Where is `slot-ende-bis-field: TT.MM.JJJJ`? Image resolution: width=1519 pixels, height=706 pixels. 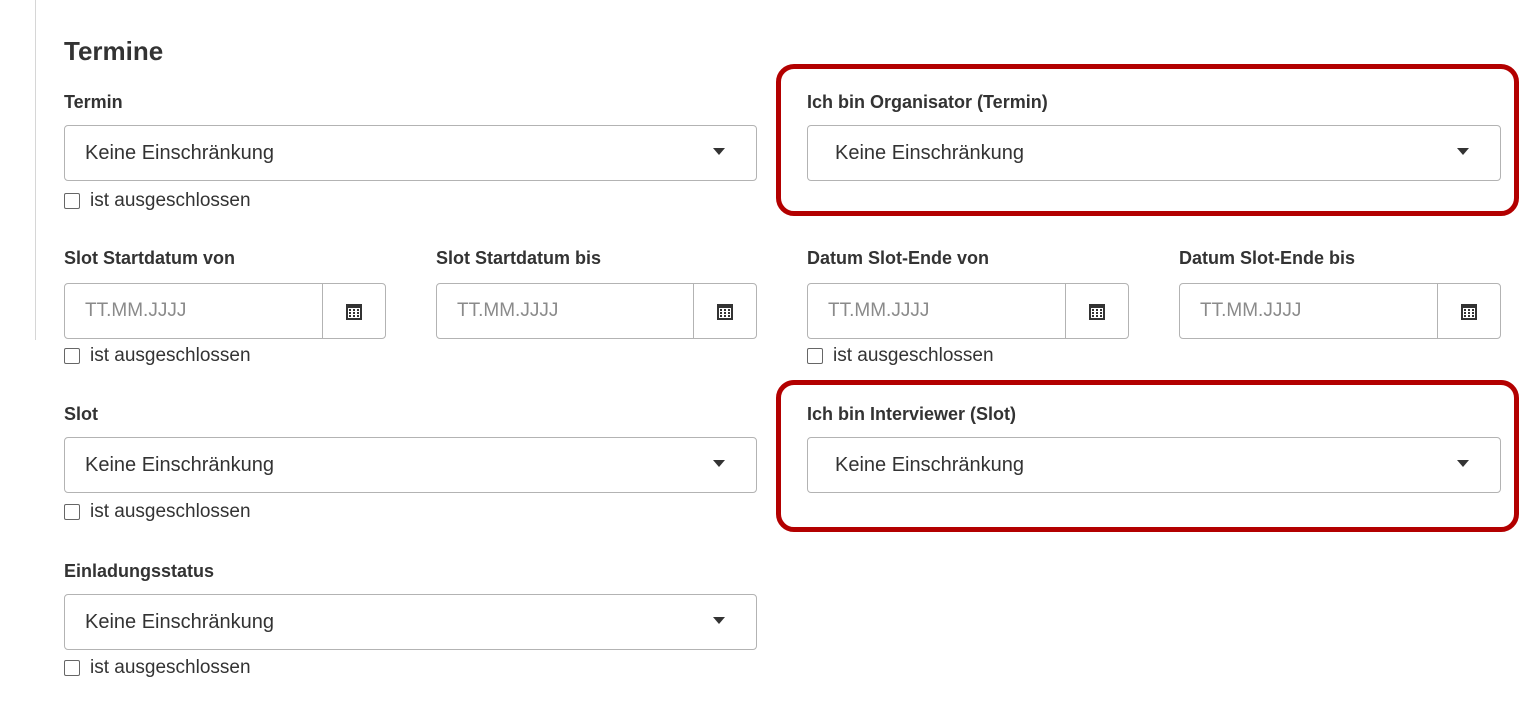
slot-ende-bis-field: TT.MM.JJJJ is located at coordinates (1340, 311).